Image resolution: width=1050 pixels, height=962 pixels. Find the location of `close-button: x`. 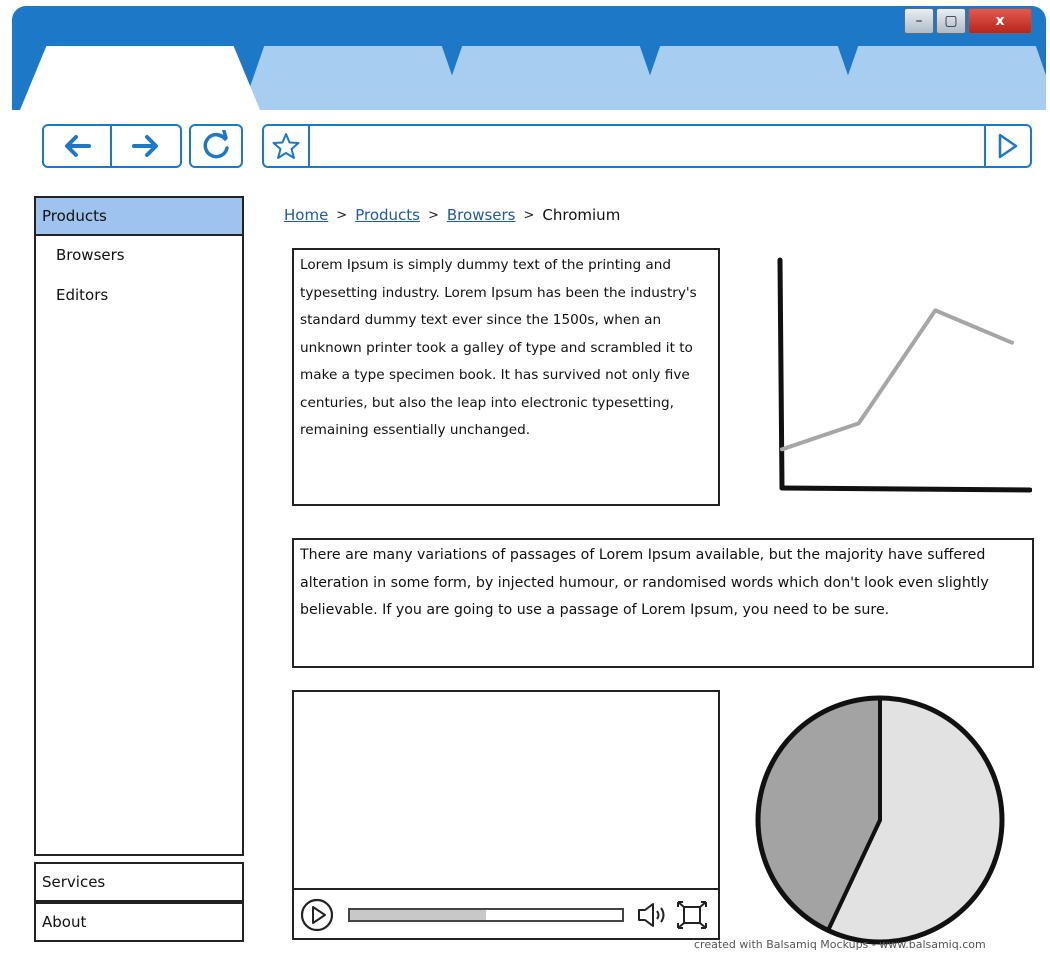

close-button: x is located at coordinates (1000, 21).